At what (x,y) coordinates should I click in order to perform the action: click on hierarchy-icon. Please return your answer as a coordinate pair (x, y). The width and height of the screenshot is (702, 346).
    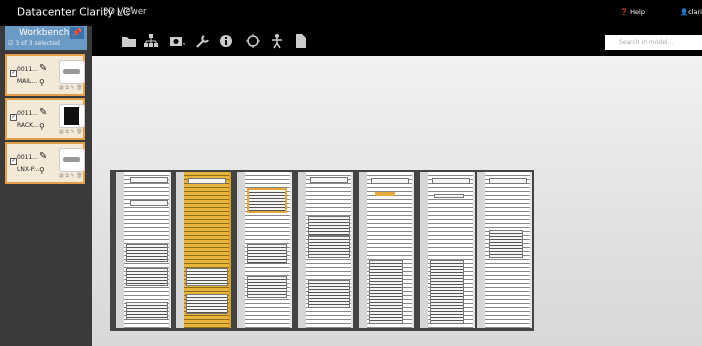
    Looking at the image, I should click on (151, 41).